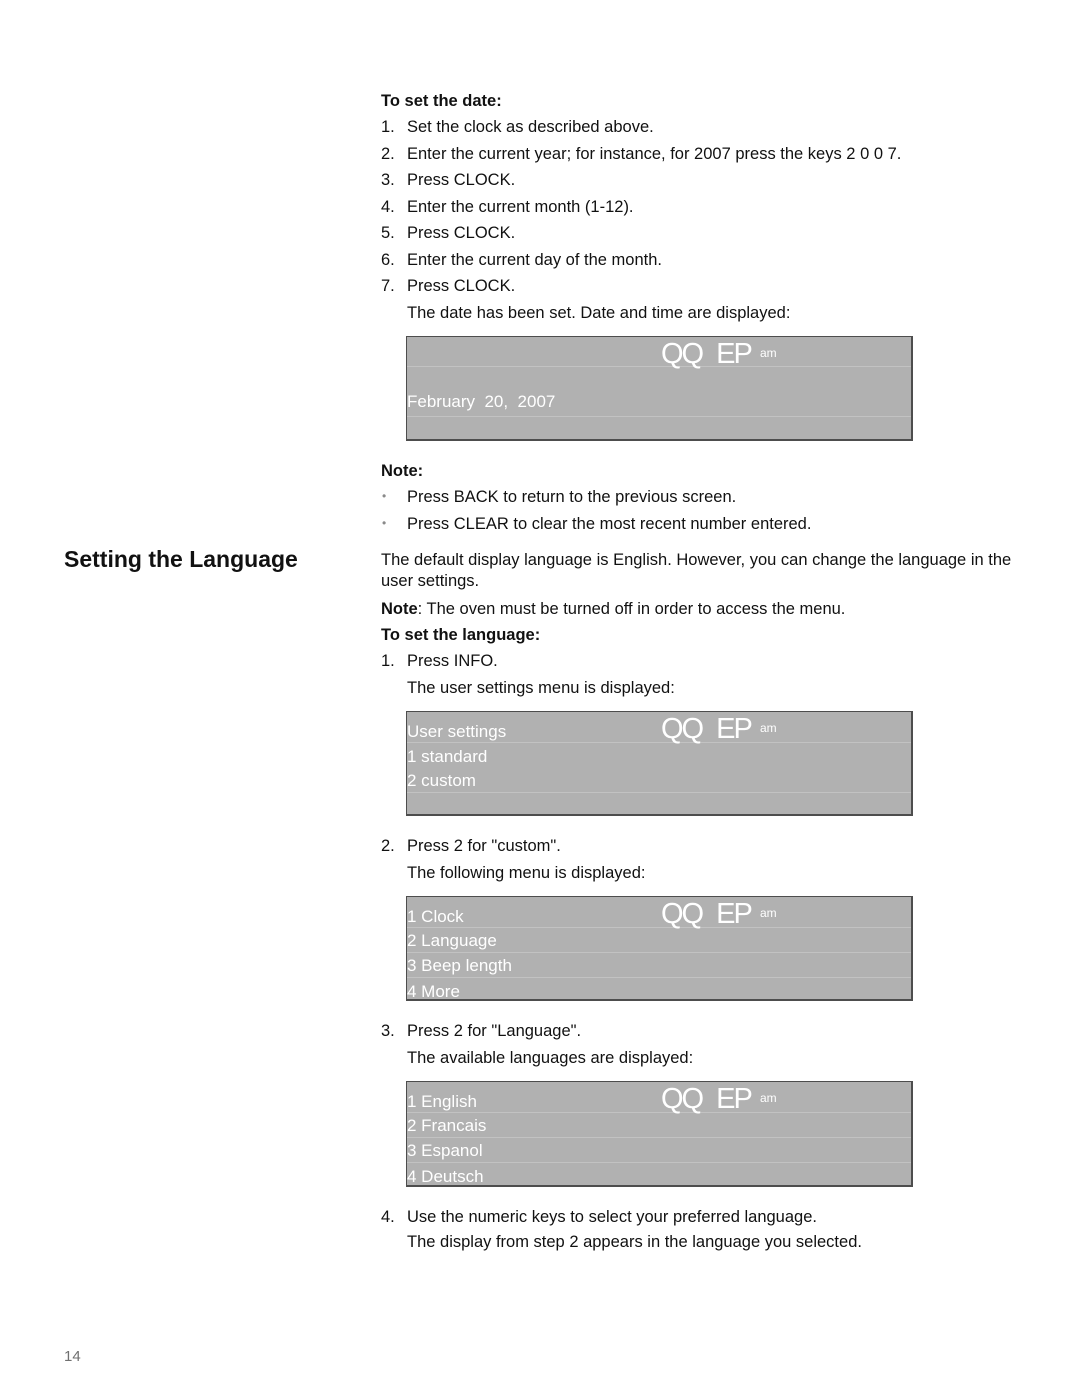 This screenshot has height=1397, width=1080. What do you see at coordinates (461, 635) in the screenshot?
I see `language-section-heading: To set the language:` at bounding box center [461, 635].